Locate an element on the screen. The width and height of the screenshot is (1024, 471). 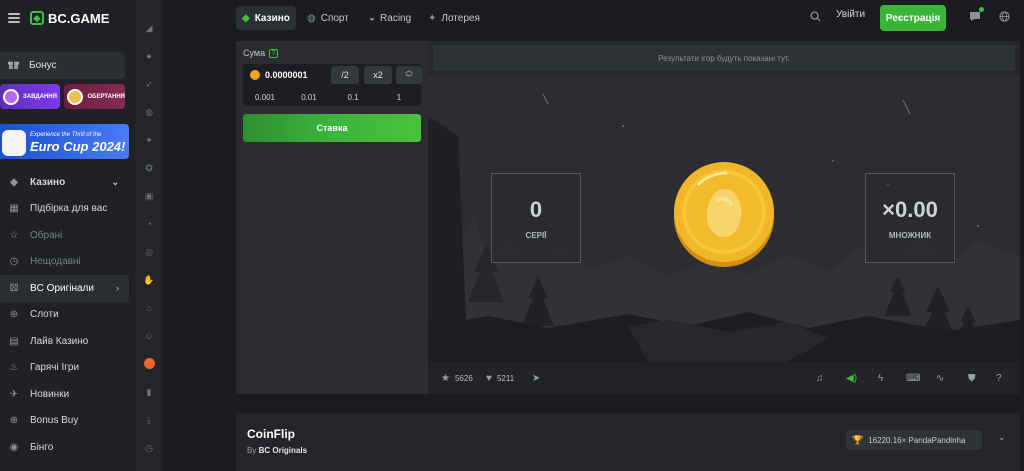
chevron-icon: ⌄ is located at coordinates (115, 181).